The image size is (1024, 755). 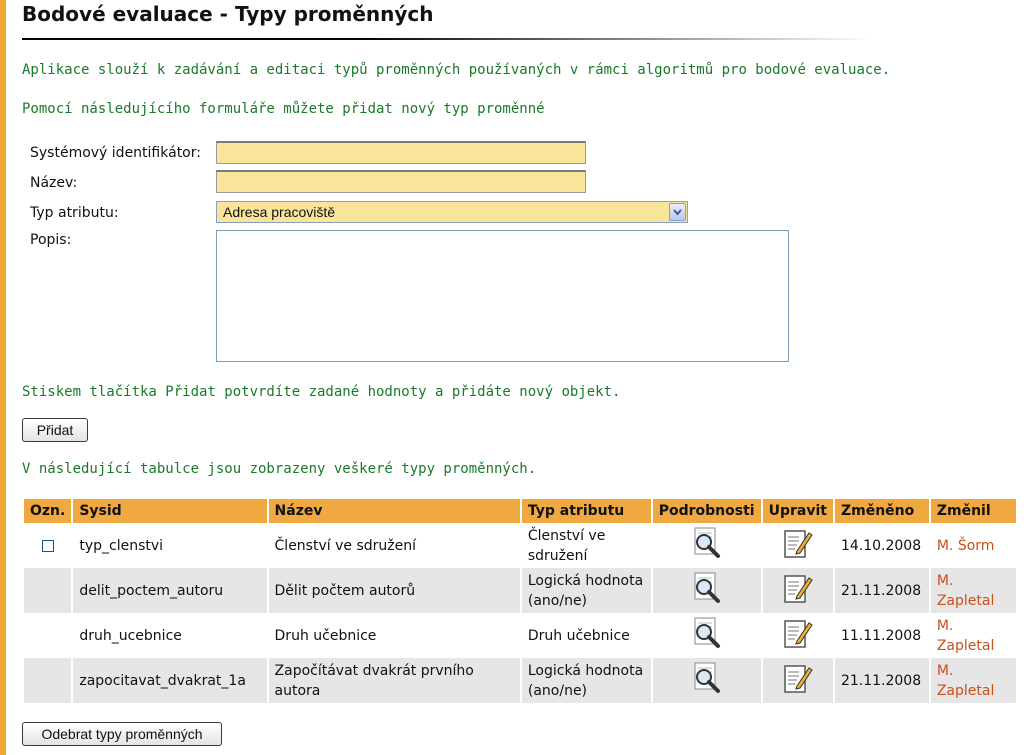 What do you see at coordinates (49, 511) in the screenshot?
I see `header-mark: Ozn.` at bounding box center [49, 511].